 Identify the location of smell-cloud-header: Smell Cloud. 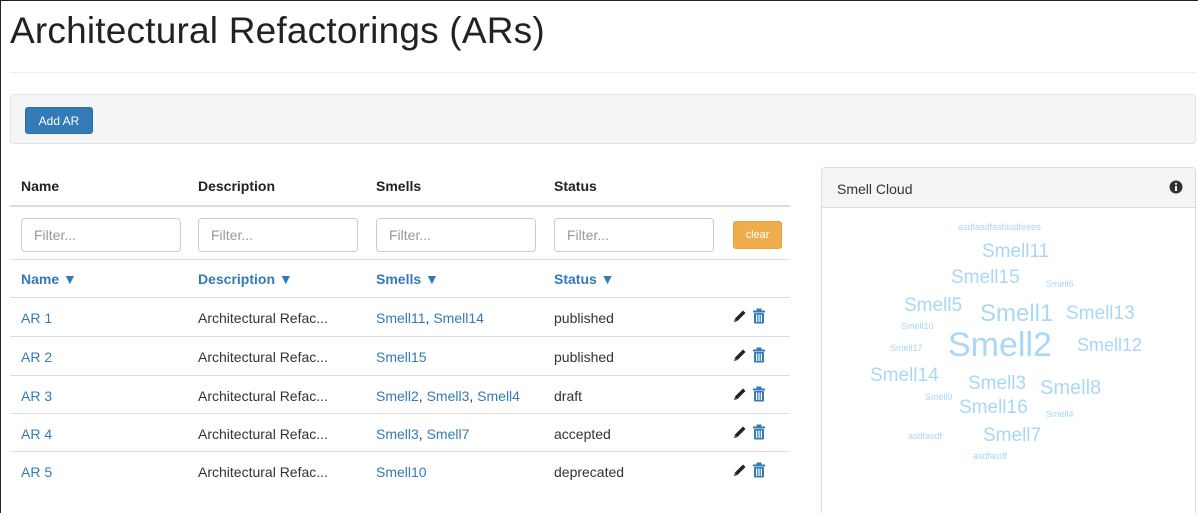
(1008, 188).